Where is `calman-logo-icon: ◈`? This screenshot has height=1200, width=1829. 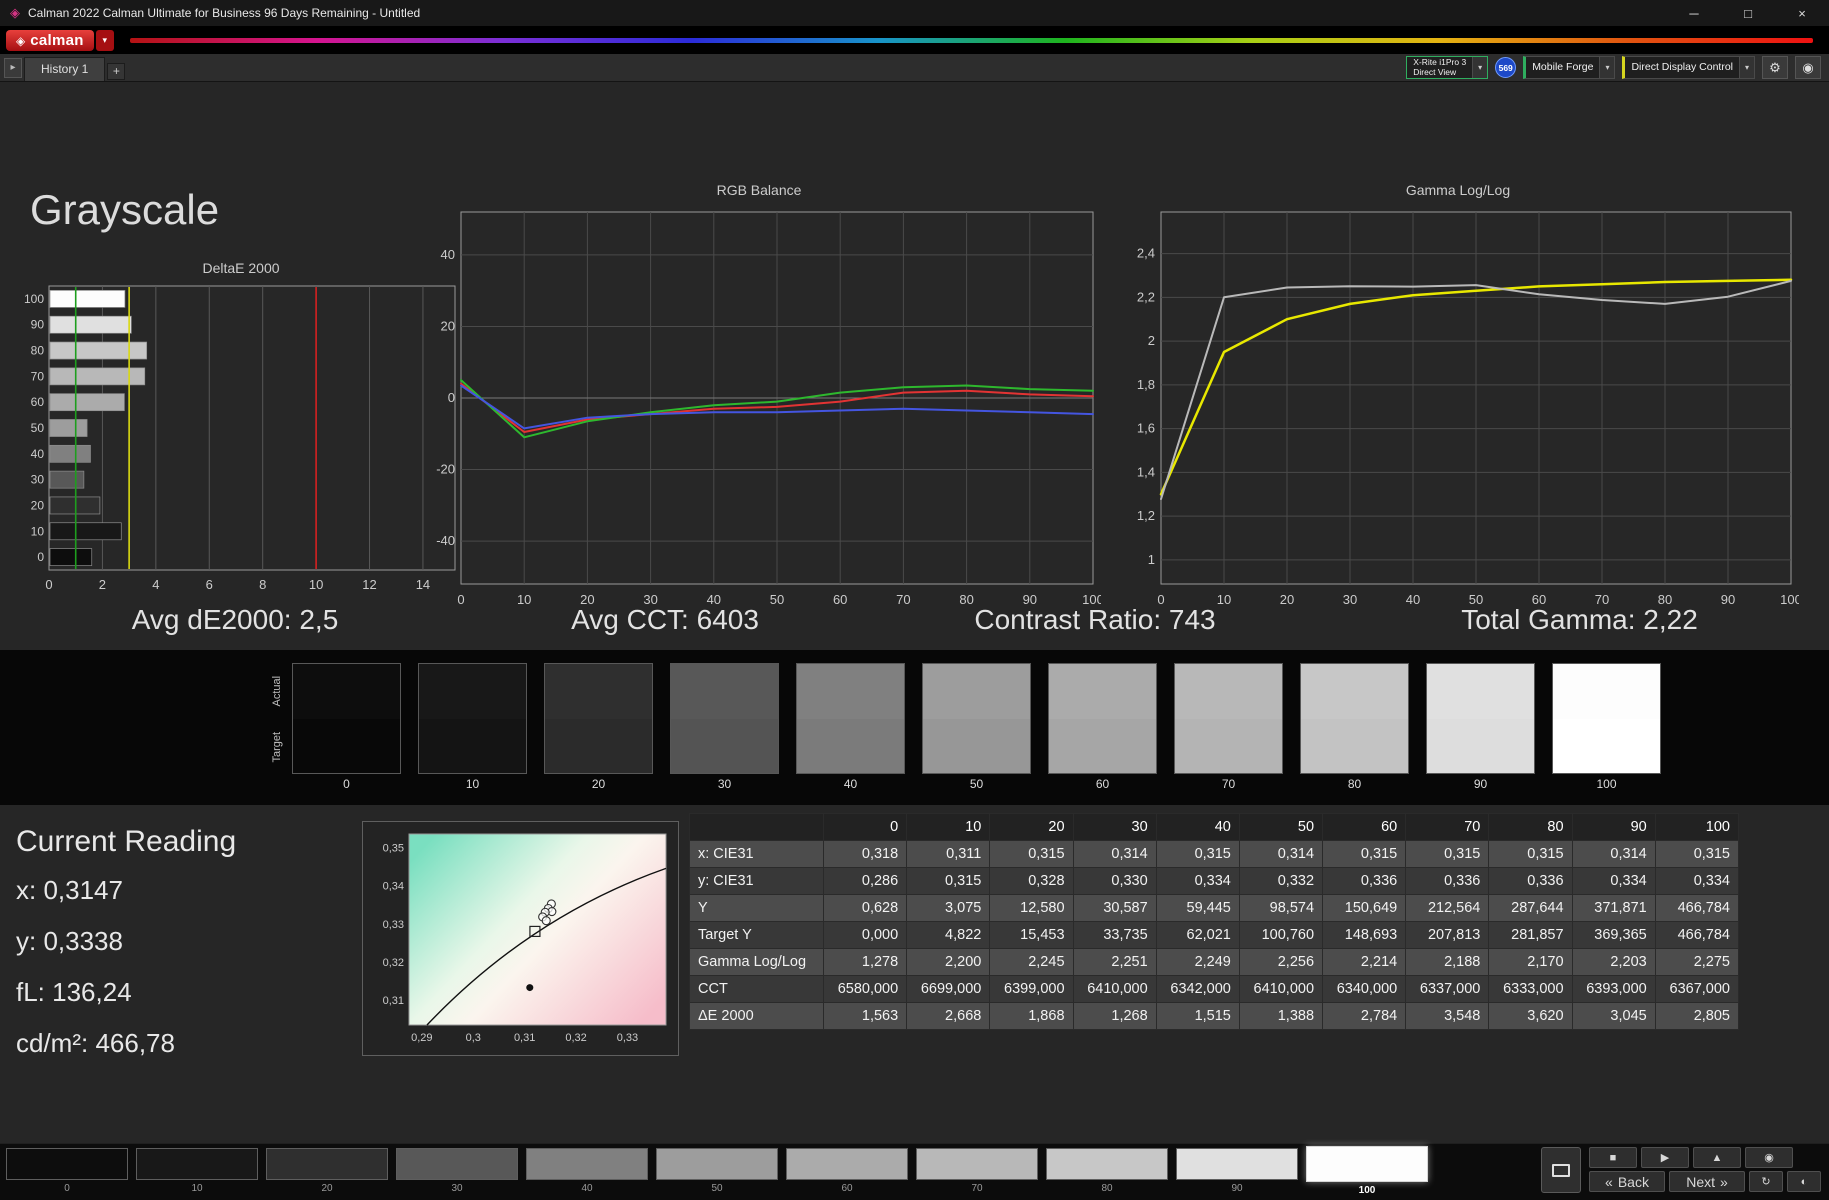 calman-logo-icon: ◈ is located at coordinates (21, 40).